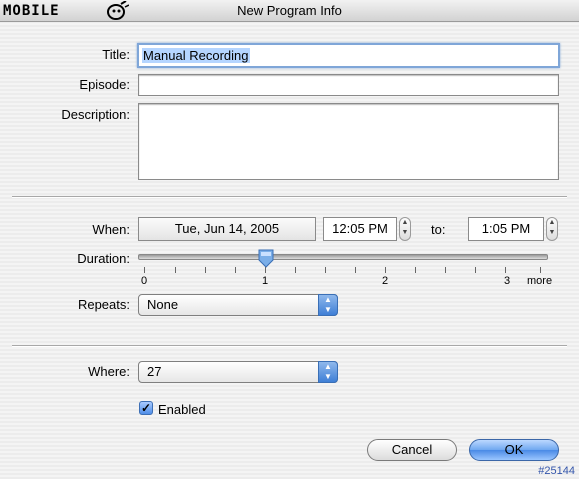 The width and height of the screenshot is (579, 479). What do you see at coordinates (154, 371) in the screenshot?
I see `where-value: 27` at bounding box center [154, 371].